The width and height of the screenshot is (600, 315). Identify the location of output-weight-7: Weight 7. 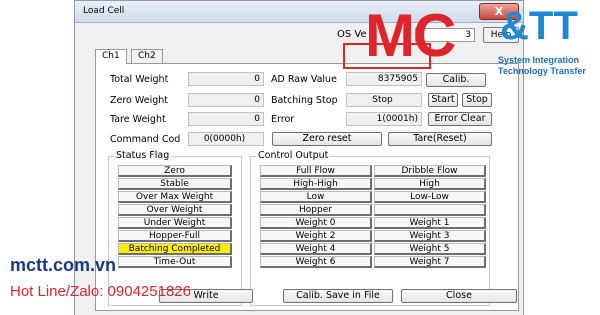
(430, 262).